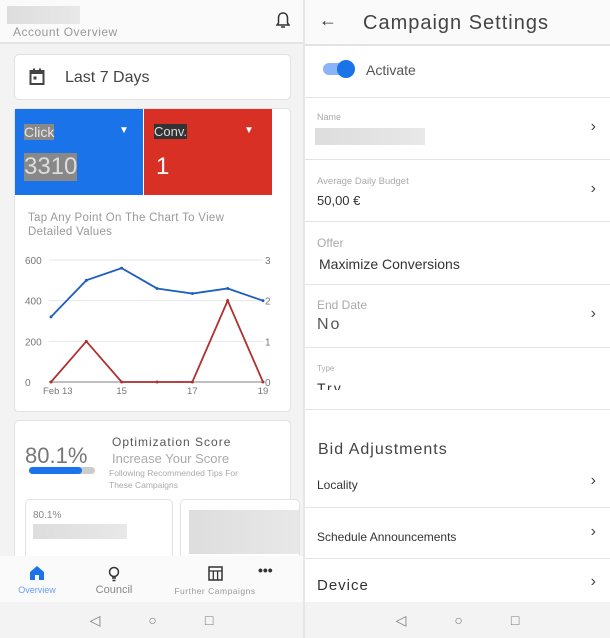 The height and width of the screenshot is (638, 610). What do you see at coordinates (457, 253) in the screenshot?
I see `field-offer: Offer Maximize Conversions` at bounding box center [457, 253].